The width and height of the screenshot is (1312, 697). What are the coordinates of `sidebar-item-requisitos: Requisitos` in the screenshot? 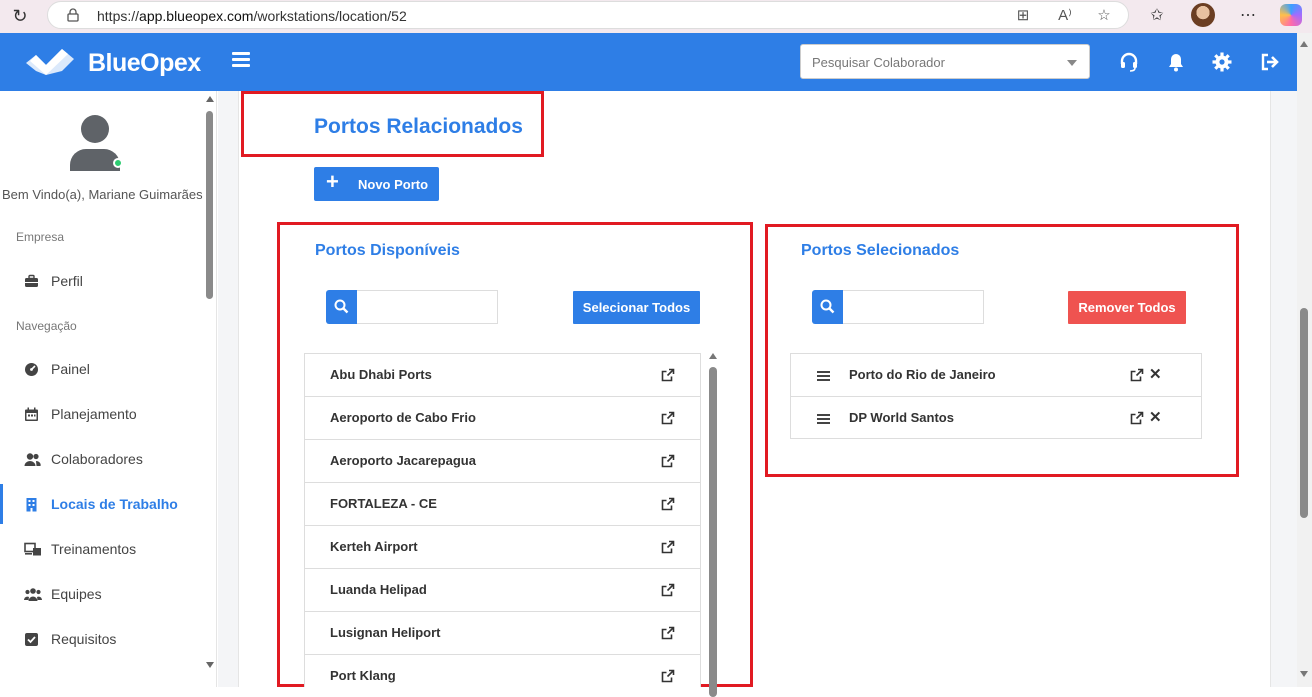 It's located at (101, 639).